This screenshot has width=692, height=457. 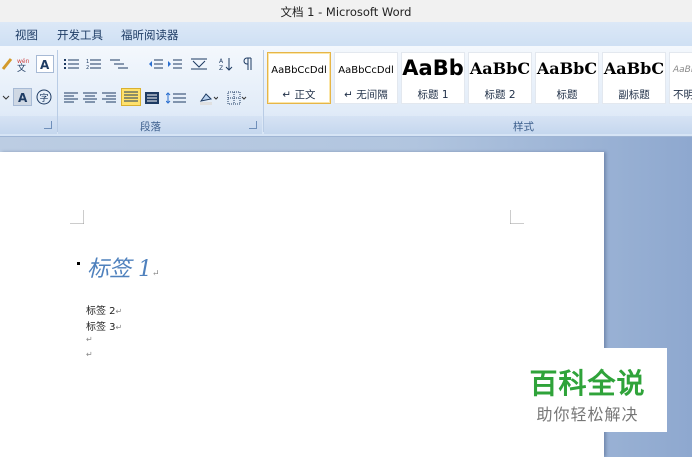 I want to click on chinese-layout-icon, so click(x=199, y=64).